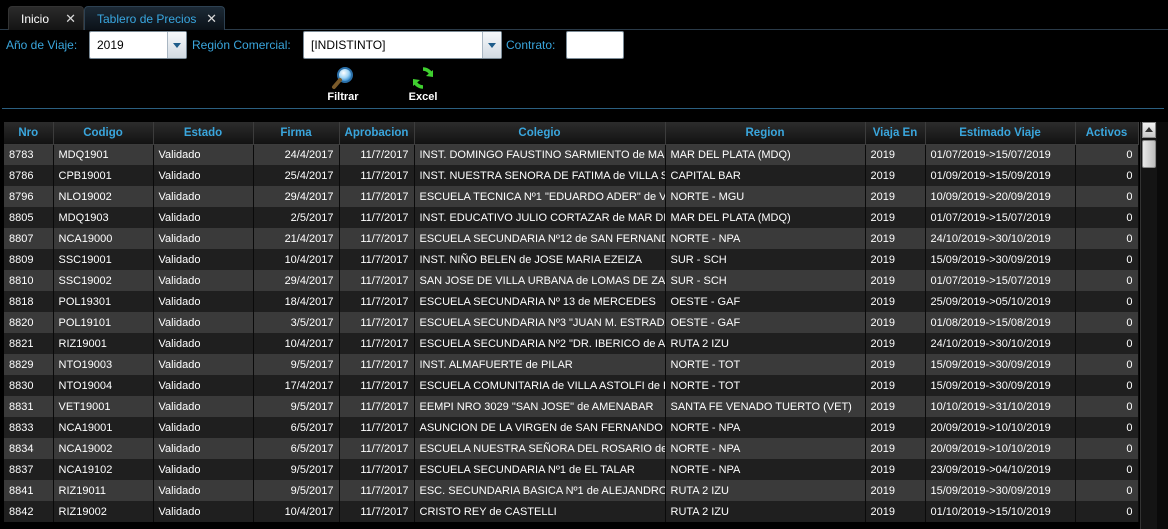 Image resolution: width=1168 pixels, height=529 pixels. What do you see at coordinates (29, 238) in the screenshot?
I see `cell-nro: 8807` at bounding box center [29, 238].